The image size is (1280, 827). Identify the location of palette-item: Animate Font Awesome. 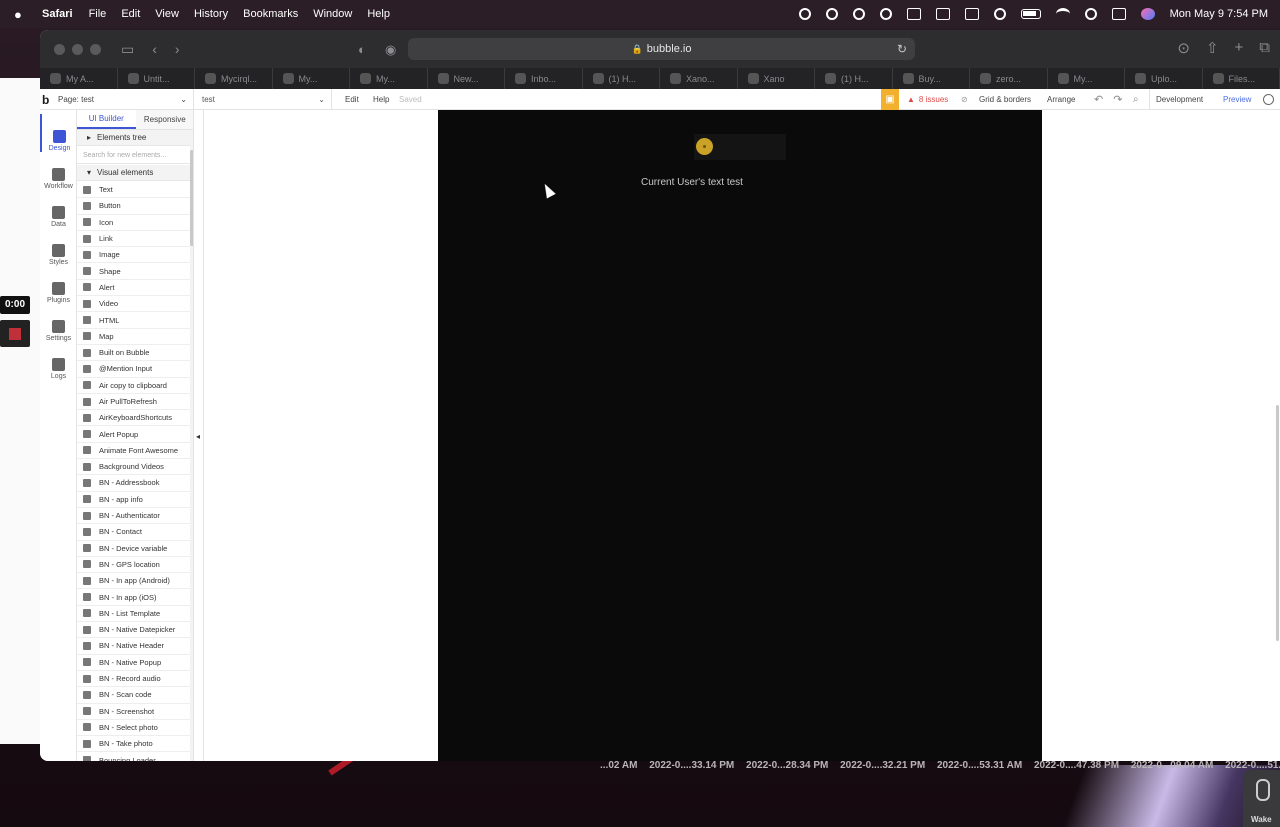
(133, 451).